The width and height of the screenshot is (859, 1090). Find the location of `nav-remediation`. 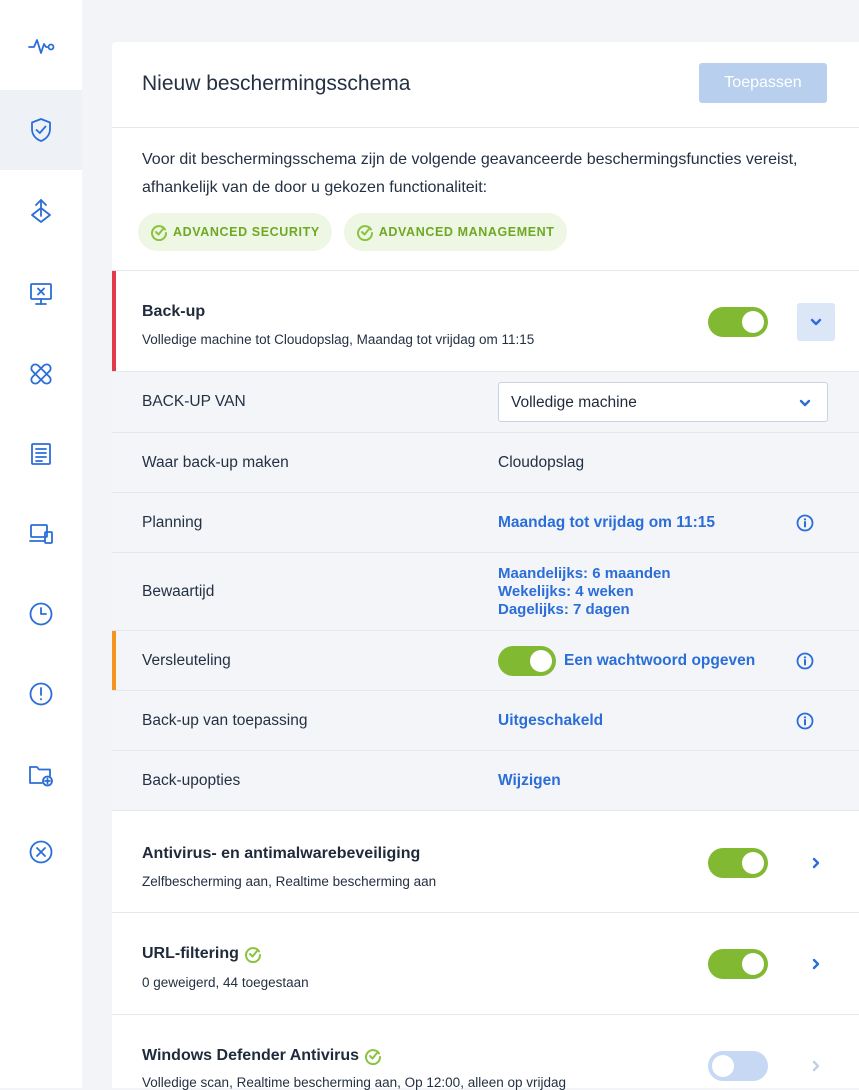

nav-remediation is located at coordinates (41, 374).